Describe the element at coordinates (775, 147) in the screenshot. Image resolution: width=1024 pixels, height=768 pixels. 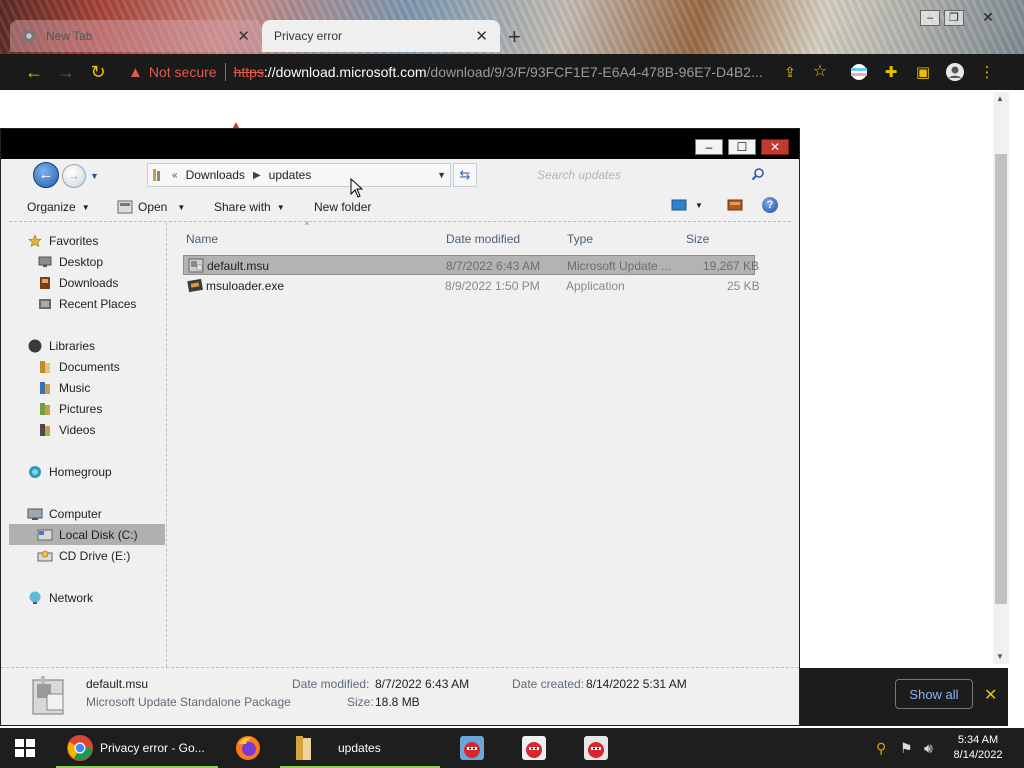
I see `close-button: ✕` at that location.